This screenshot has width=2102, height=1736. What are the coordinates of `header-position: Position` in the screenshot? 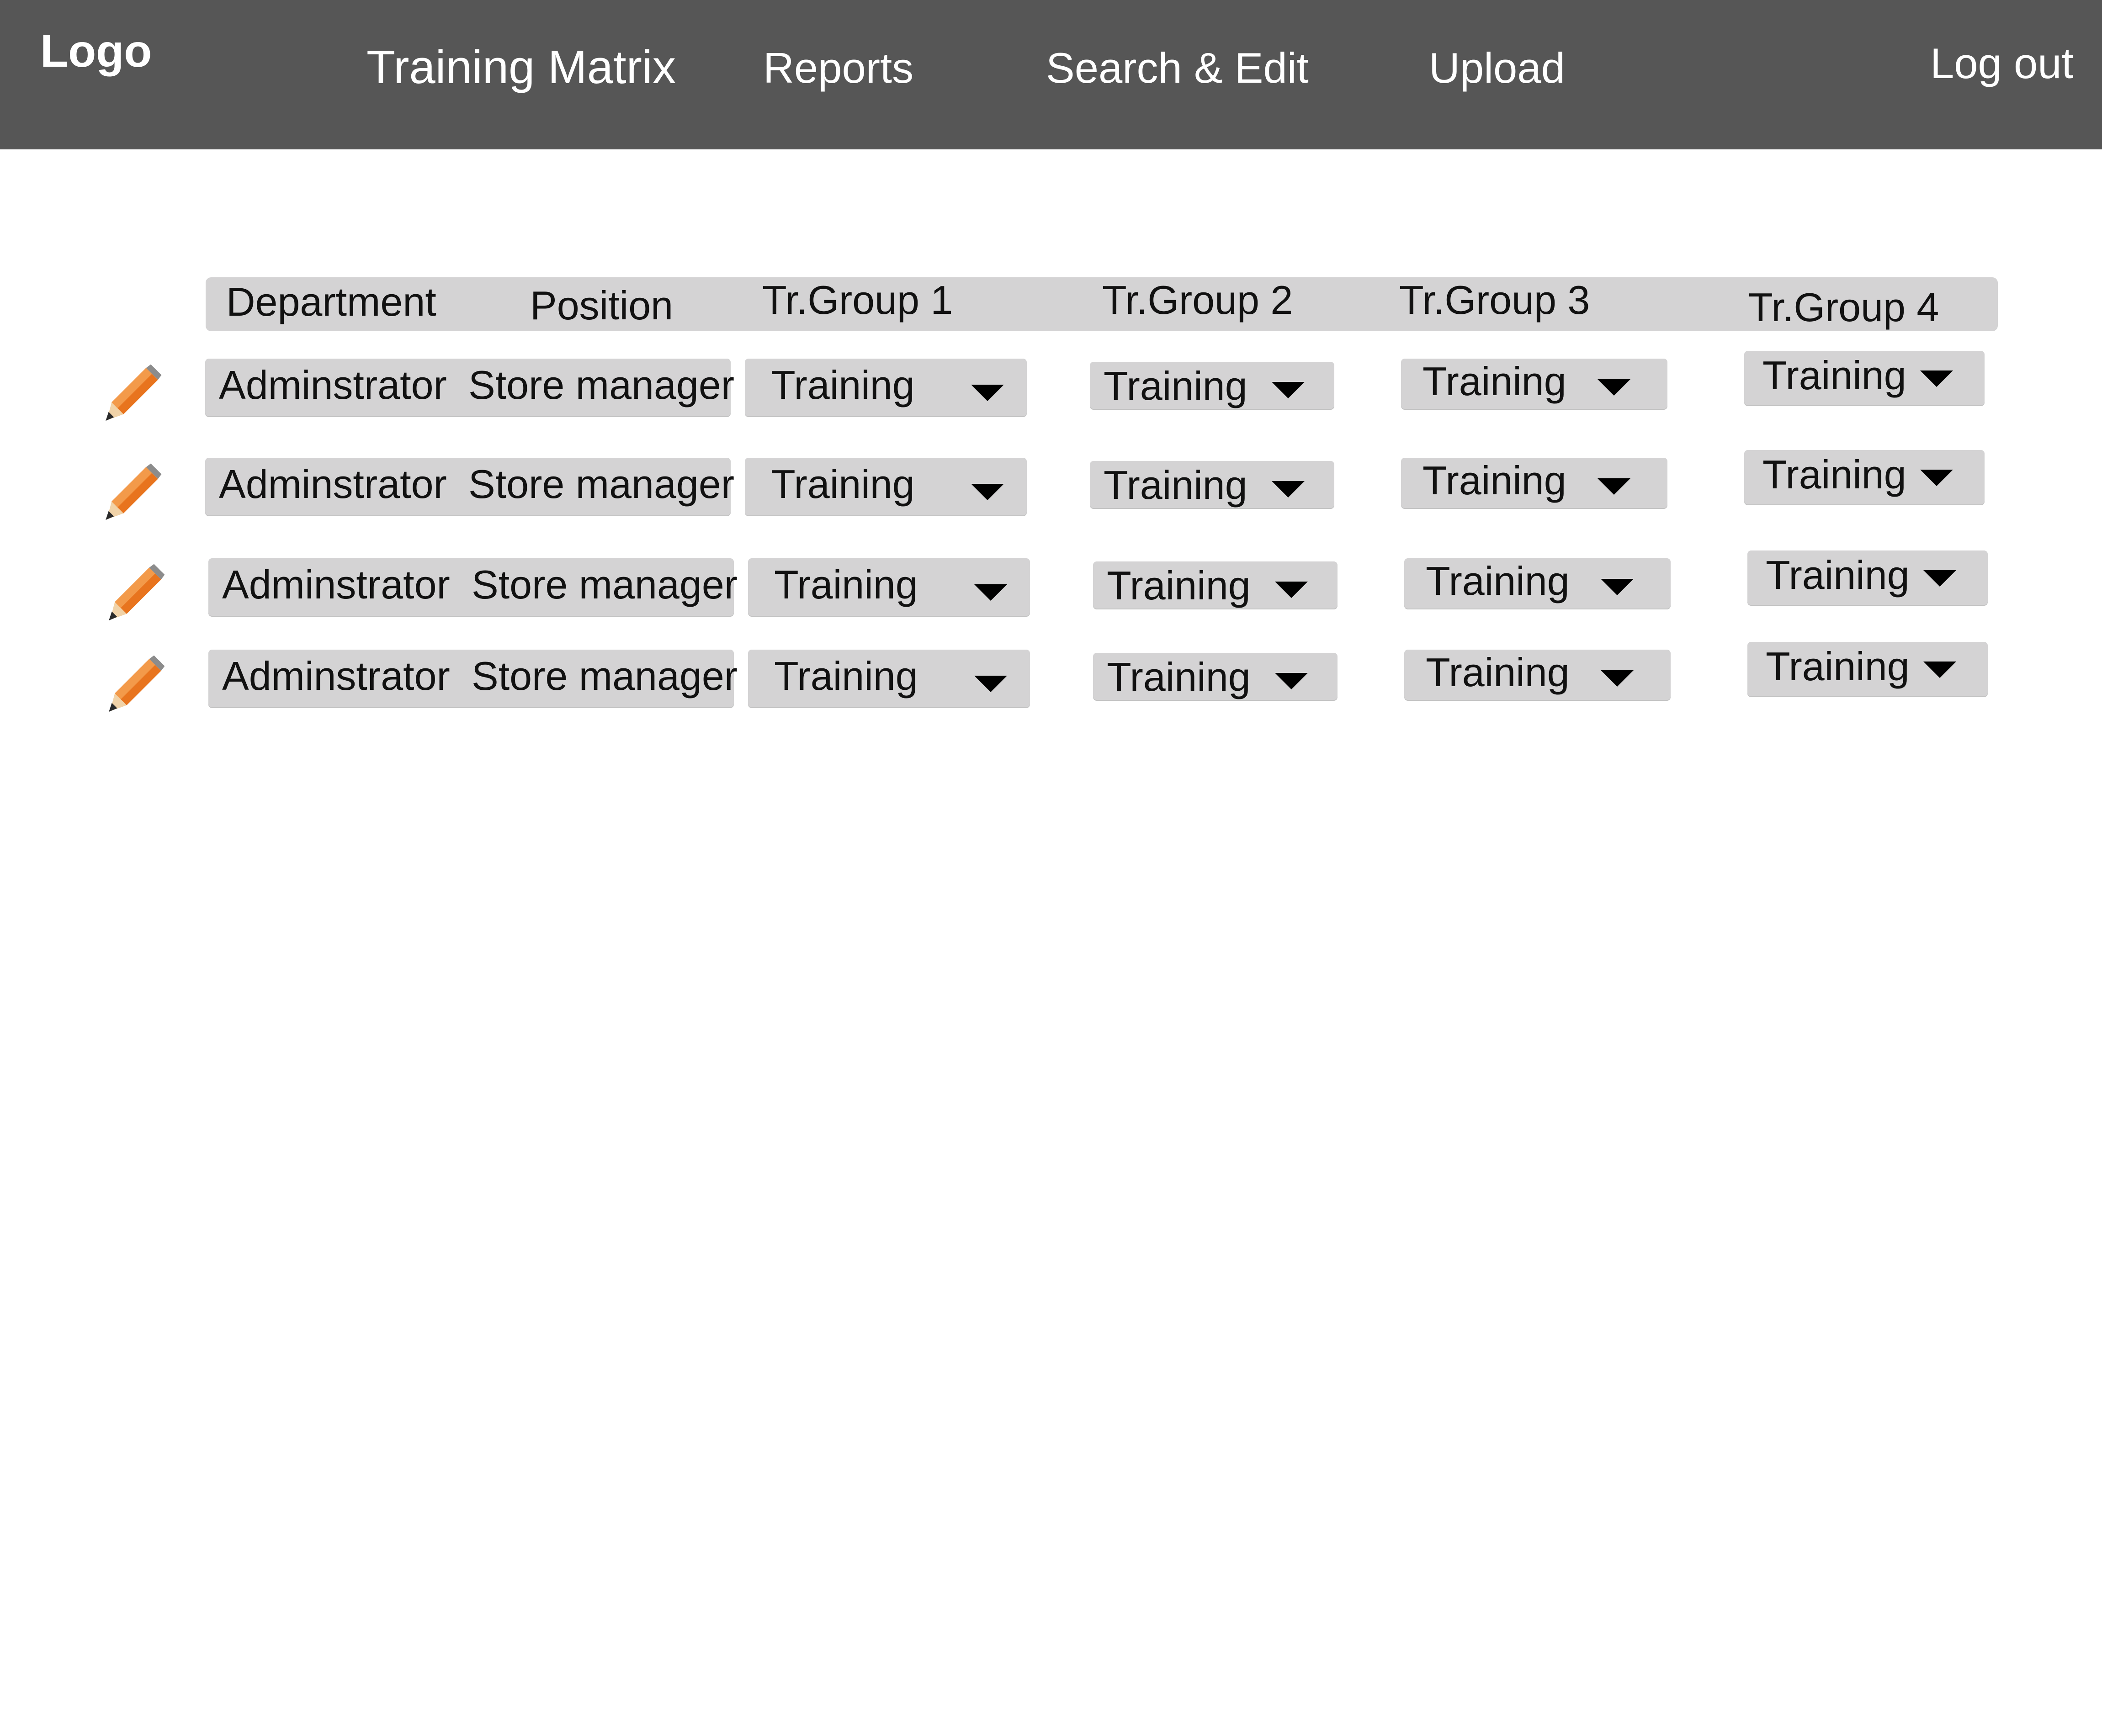 It's located at (602, 305).